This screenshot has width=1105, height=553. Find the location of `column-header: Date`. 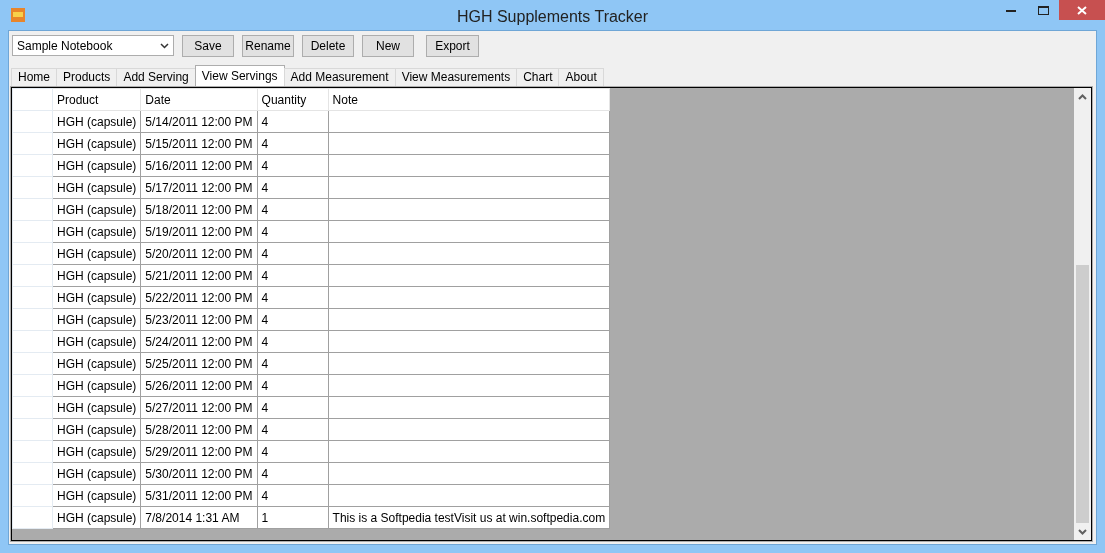

column-header: Date is located at coordinates (199, 99).